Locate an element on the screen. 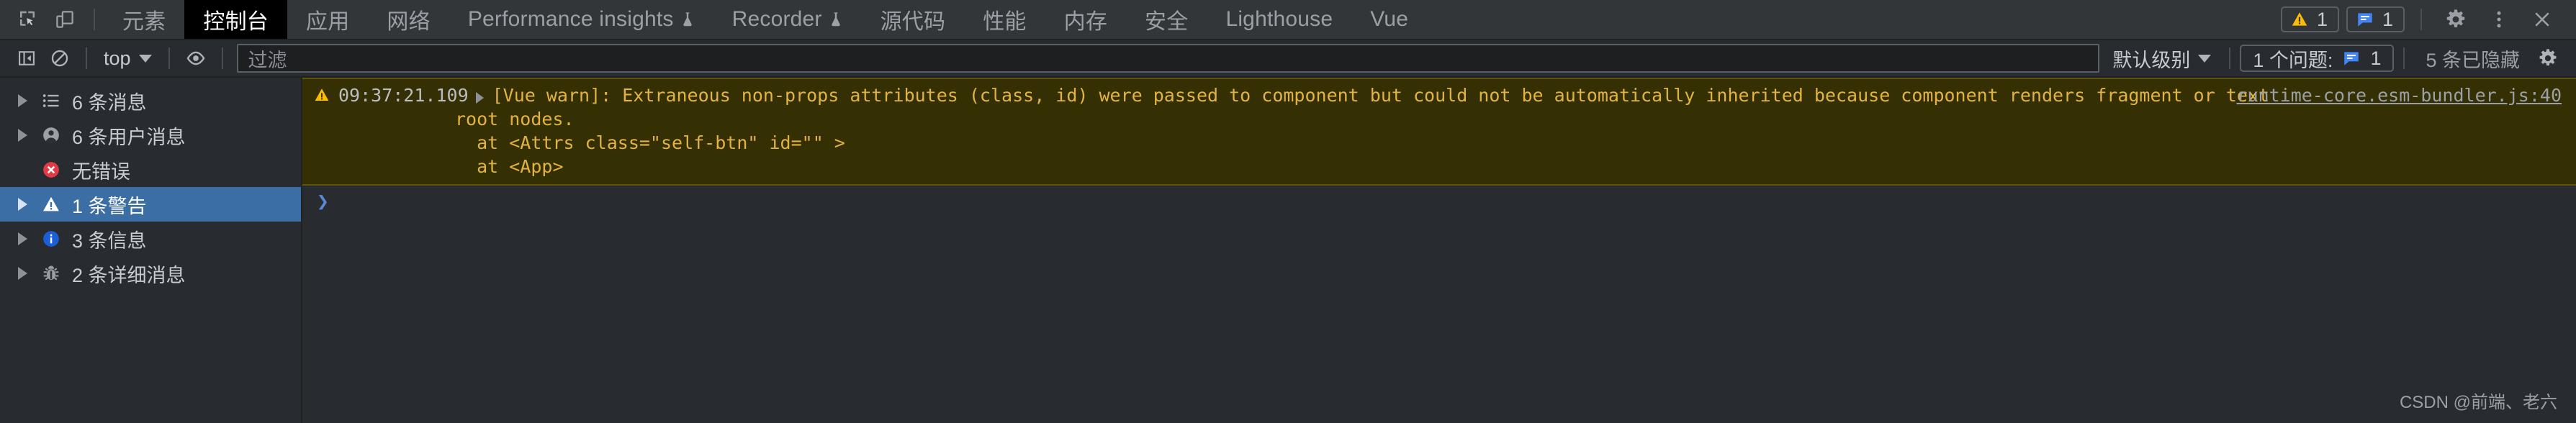 This screenshot has height=423, width=2576. execution-context-selector: top is located at coordinates (127, 58).